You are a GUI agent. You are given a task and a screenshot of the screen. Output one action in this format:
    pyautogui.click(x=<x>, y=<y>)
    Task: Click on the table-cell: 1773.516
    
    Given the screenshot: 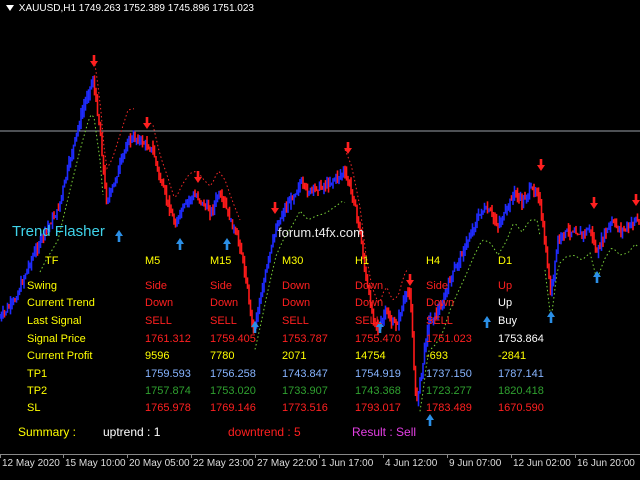 What is the action you would take?
    pyautogui.click(x=305, y=408)
    